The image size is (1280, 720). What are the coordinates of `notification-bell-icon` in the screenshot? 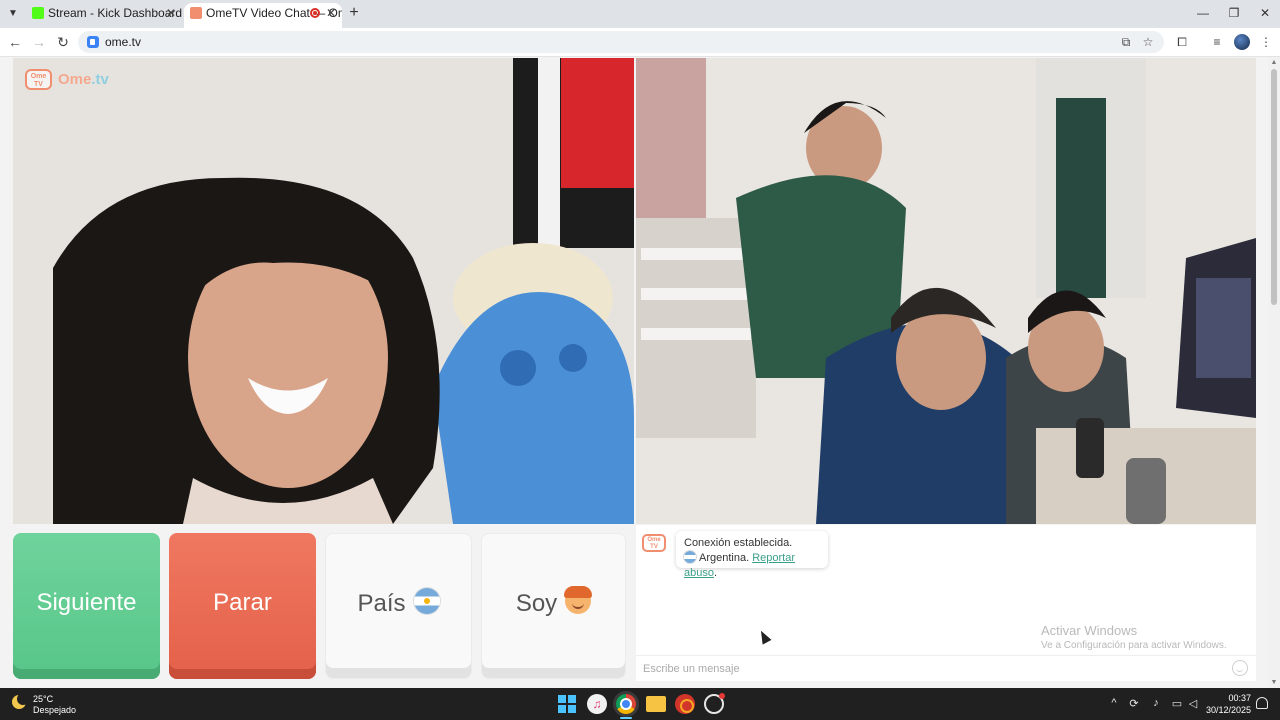 It's located at (1262, 703).